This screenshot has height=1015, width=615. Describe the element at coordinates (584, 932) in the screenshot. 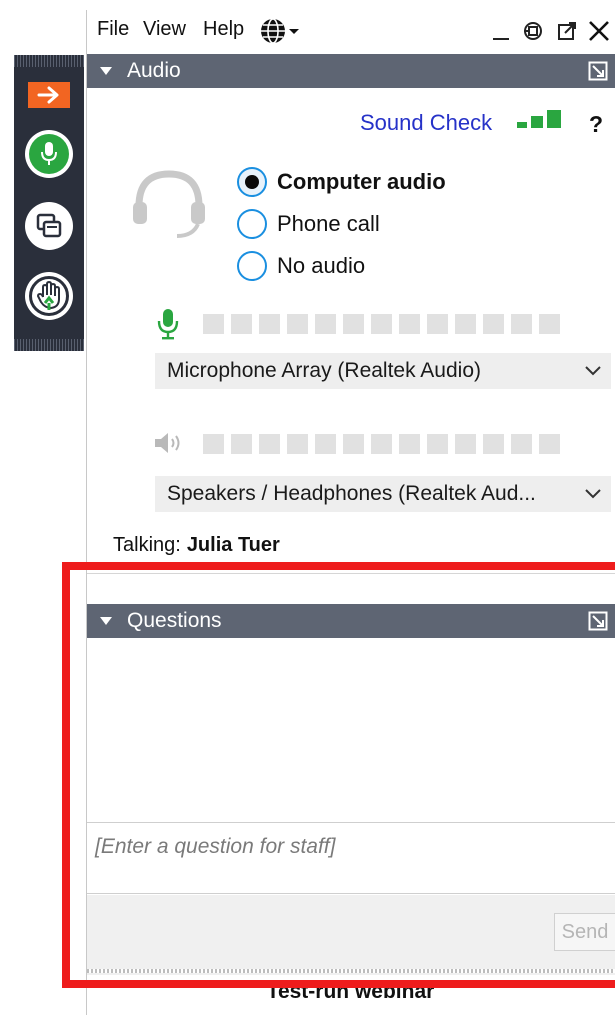

I see `send-button: Send` at that location.